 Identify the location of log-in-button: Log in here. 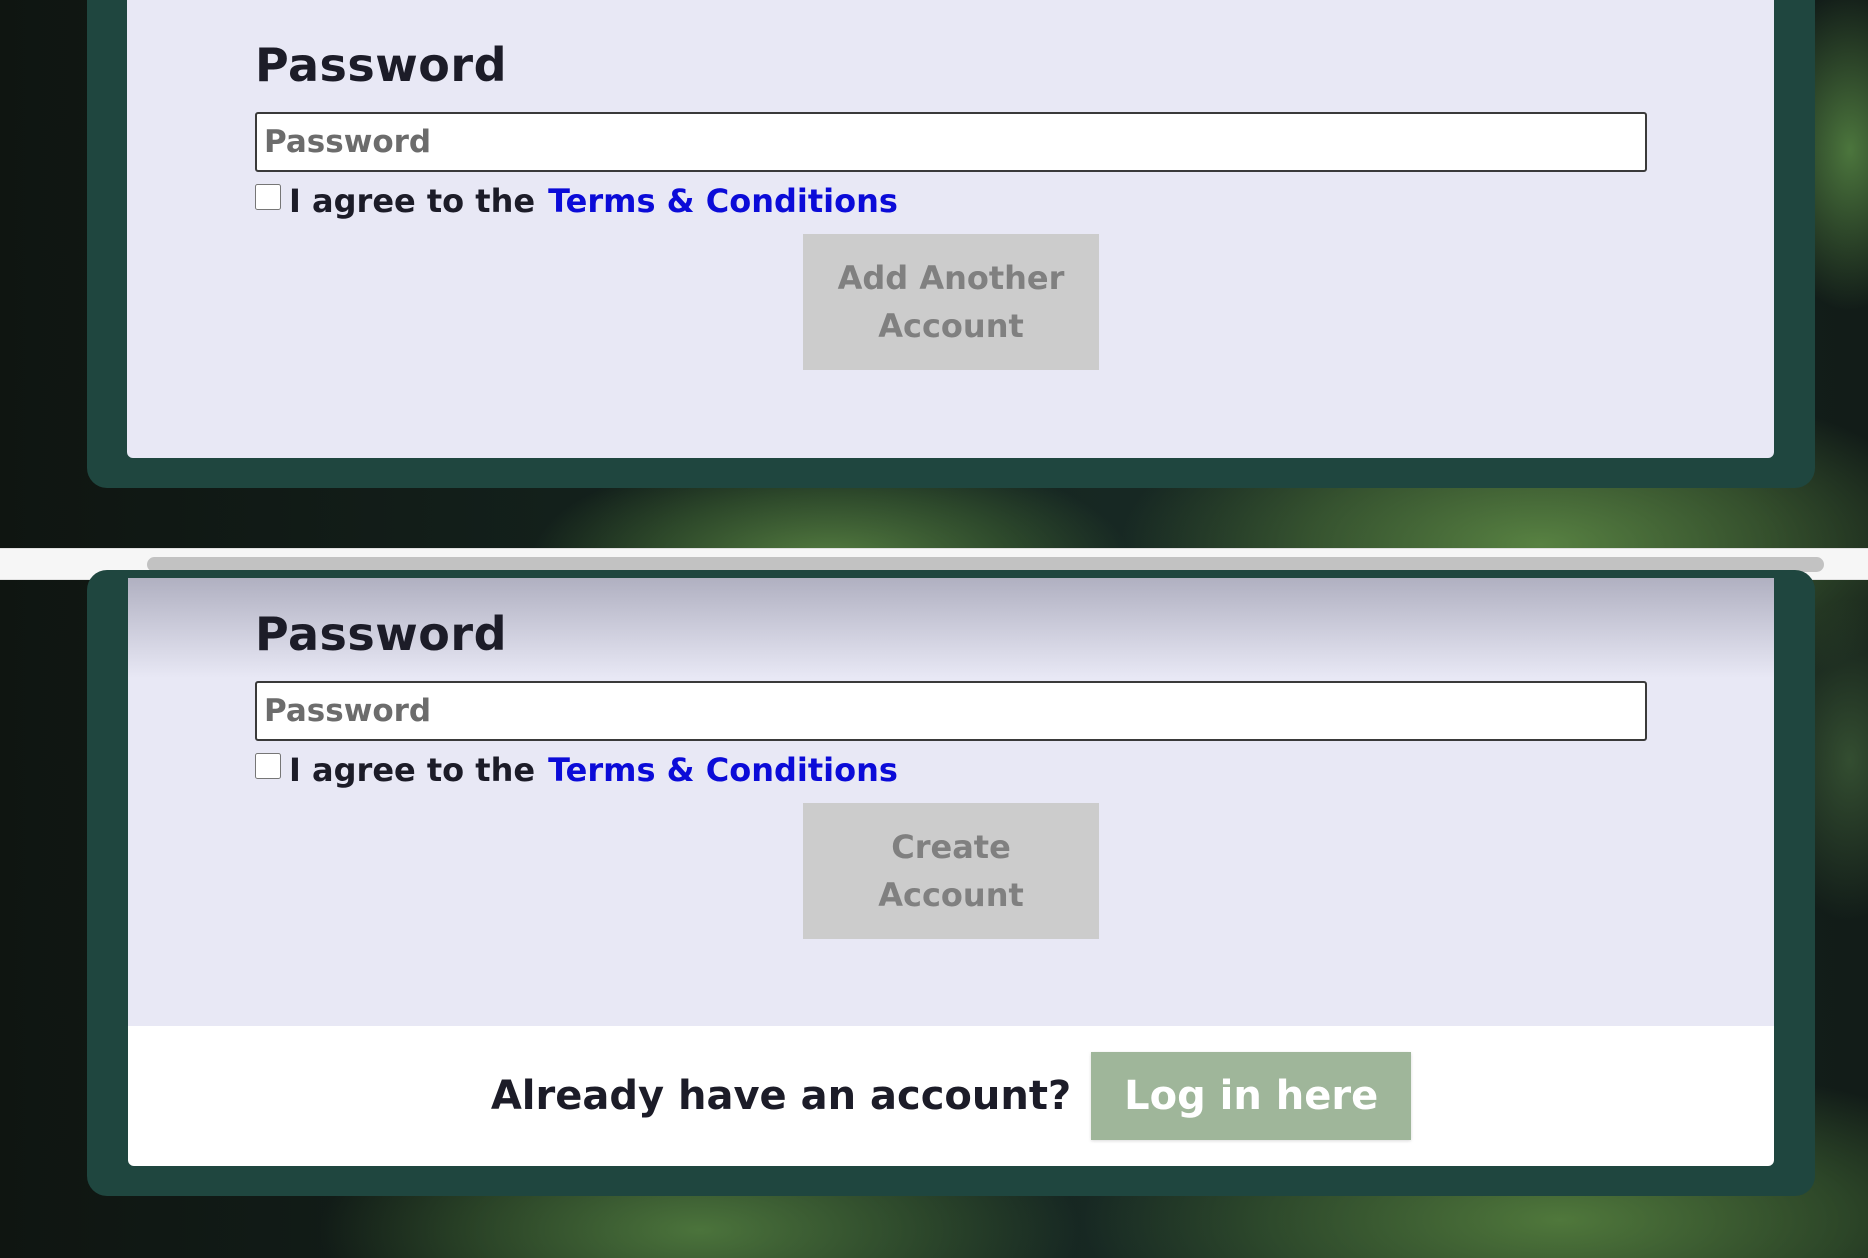
(1251, 1096).